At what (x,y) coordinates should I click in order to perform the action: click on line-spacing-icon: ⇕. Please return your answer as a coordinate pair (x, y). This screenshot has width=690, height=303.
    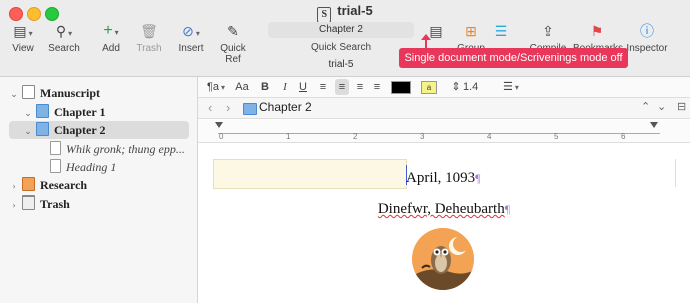
    Looking at the image, I should click on (456, 87).